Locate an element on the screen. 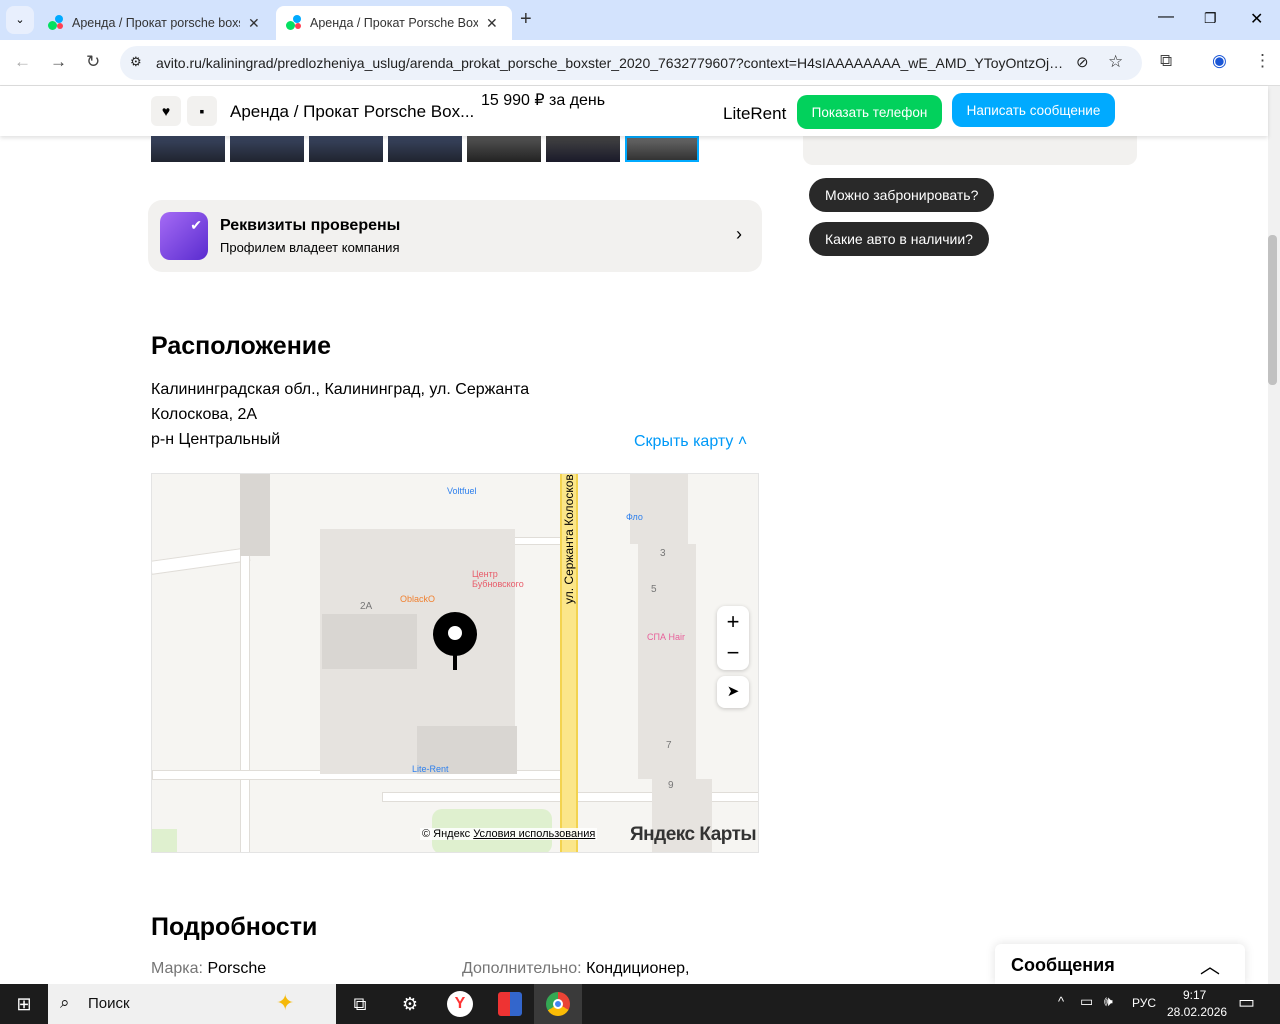 This screenshot has height=1024, width=1280. verified-subtitle: Профилем владеет компания is located at coordinates (310, 247).